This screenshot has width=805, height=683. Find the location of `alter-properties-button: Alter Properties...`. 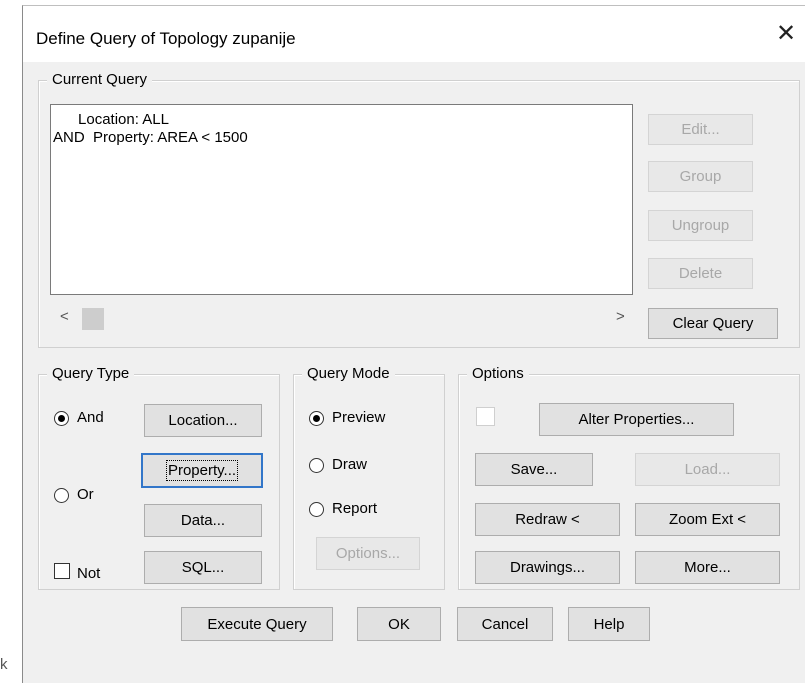

alter-properties-button: Alter Properties... is located at coordinates (636, 419).